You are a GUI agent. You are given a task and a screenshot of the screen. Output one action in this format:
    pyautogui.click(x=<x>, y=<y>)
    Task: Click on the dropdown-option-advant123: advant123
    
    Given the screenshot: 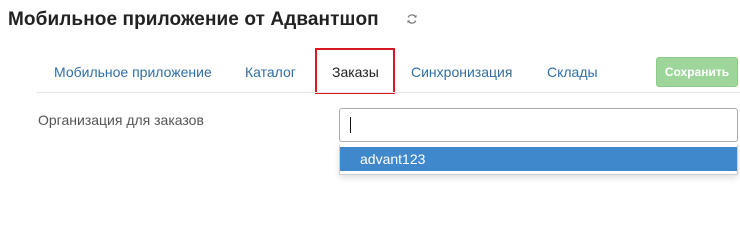 What is the action you would take?
    pyautogui.click(x=538, y=159)
    